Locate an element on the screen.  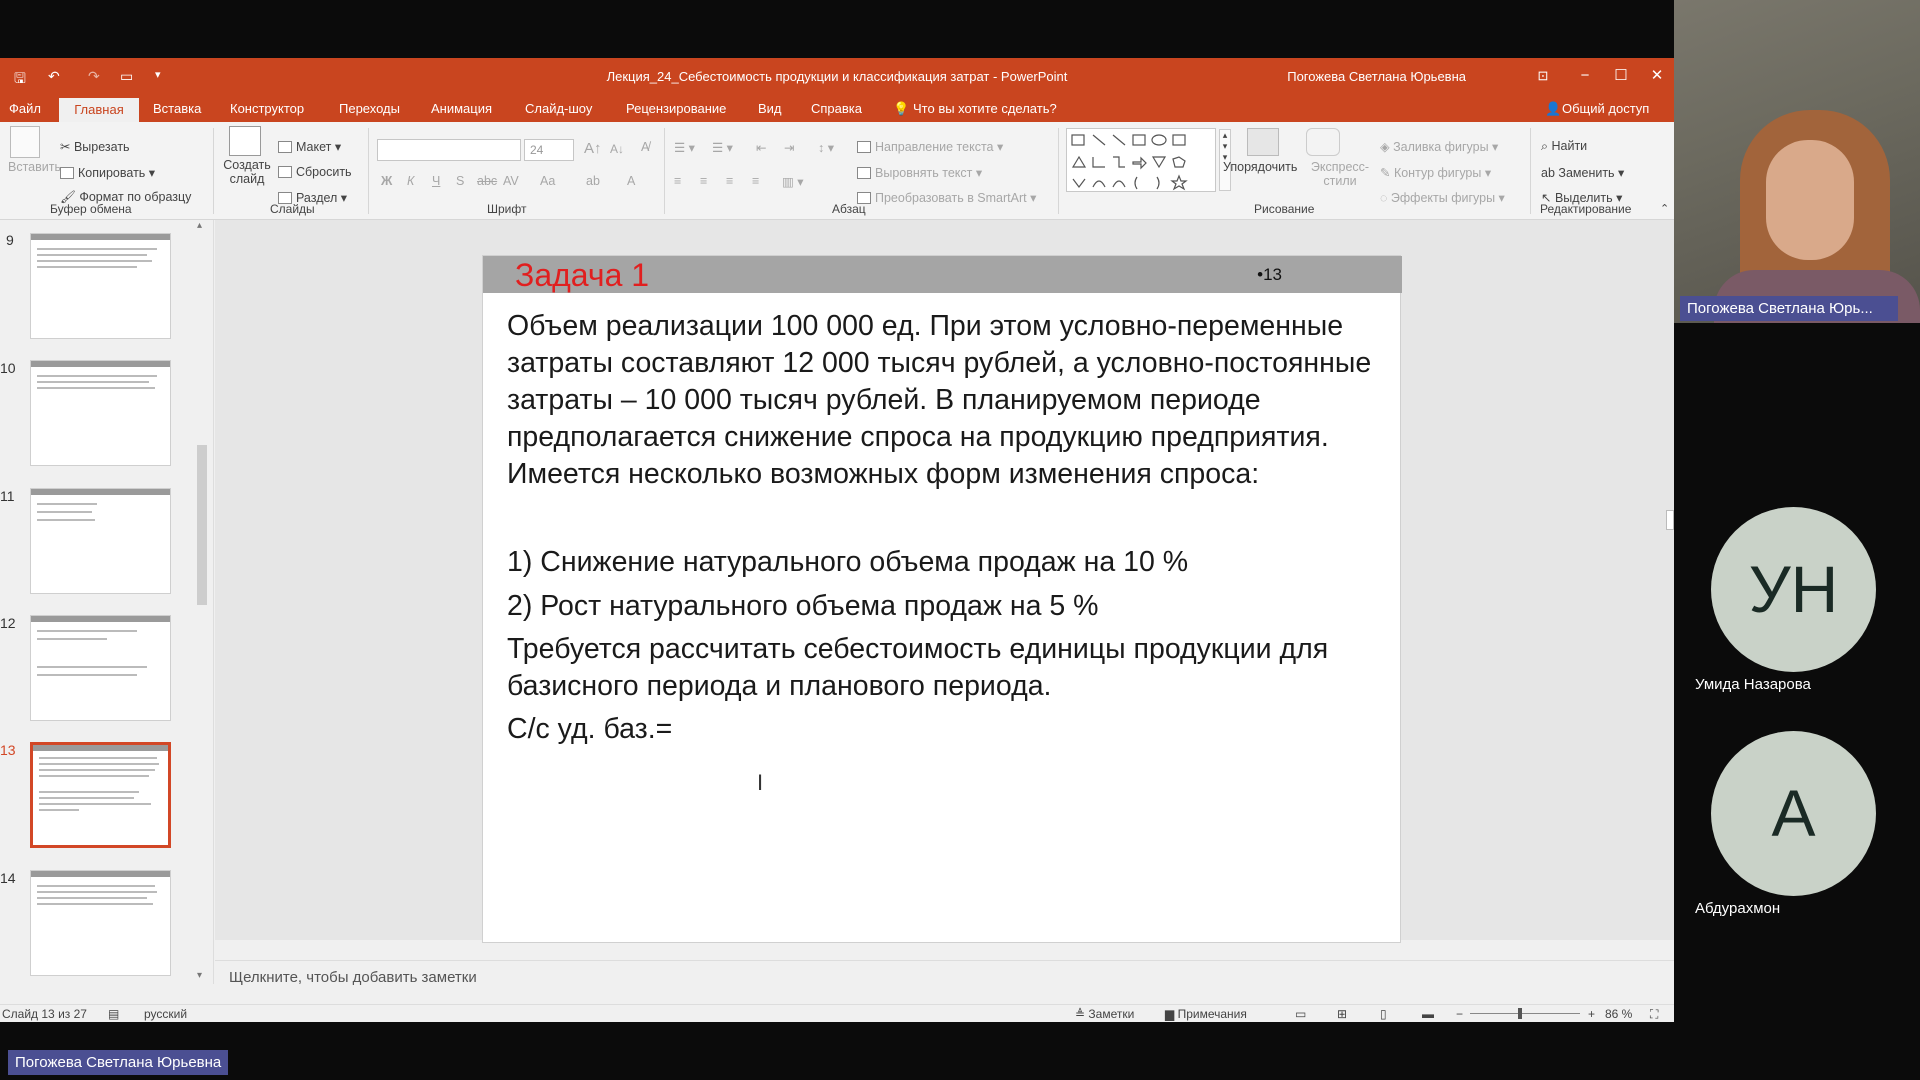
layout-button: Макет ▾ is located at coordinates (309, 146).